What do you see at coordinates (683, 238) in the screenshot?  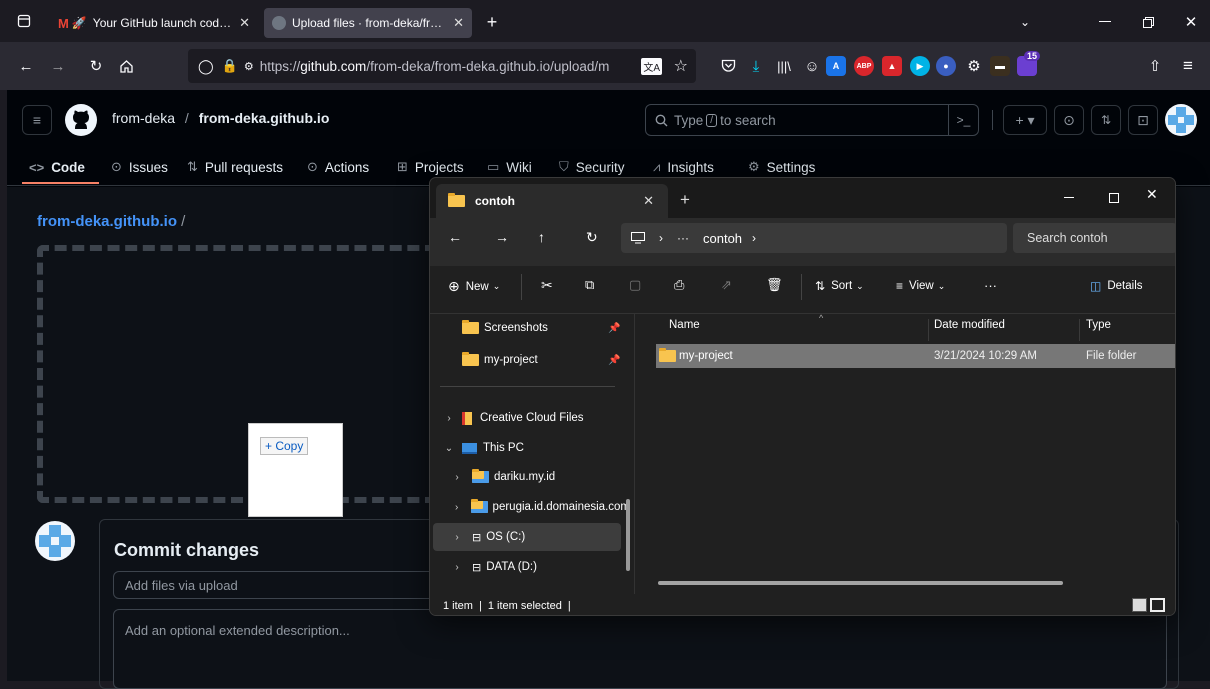 I see `path-overflow: ···` at bounding box center [683, 238].